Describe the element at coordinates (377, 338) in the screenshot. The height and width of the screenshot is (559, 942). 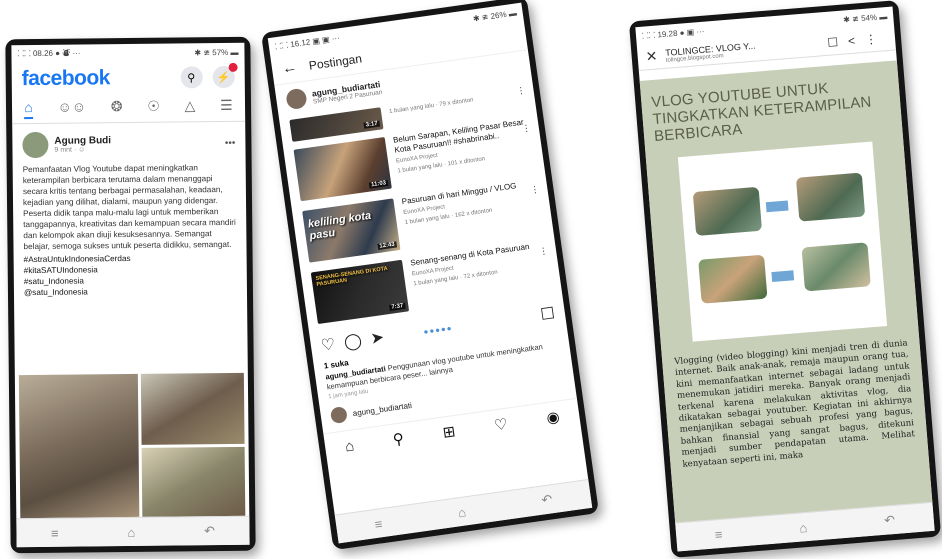
I see `share-icon: ➤` at that location.